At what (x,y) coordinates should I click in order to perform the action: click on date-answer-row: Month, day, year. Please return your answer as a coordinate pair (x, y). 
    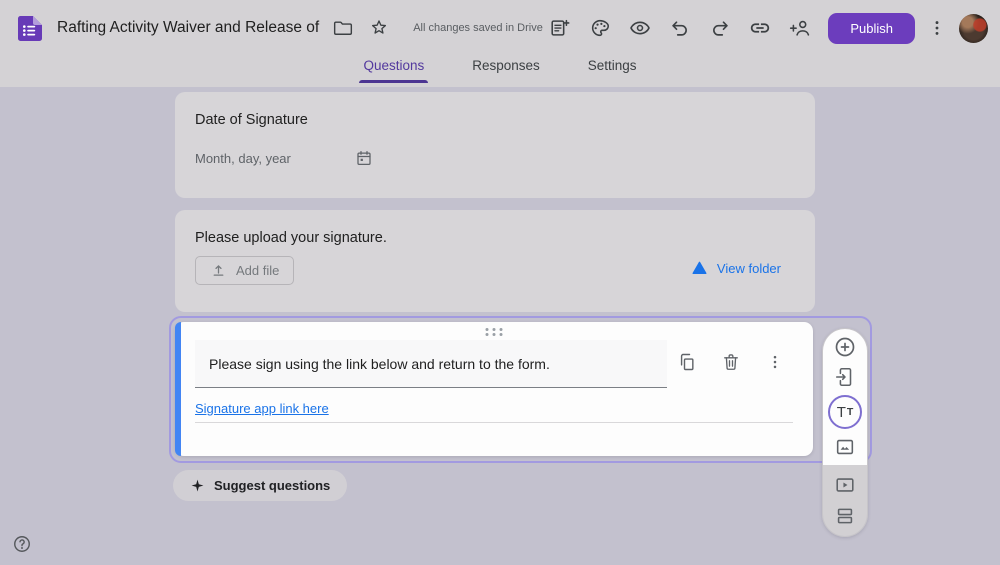
    Looking at the image, I should click on (284, 158).